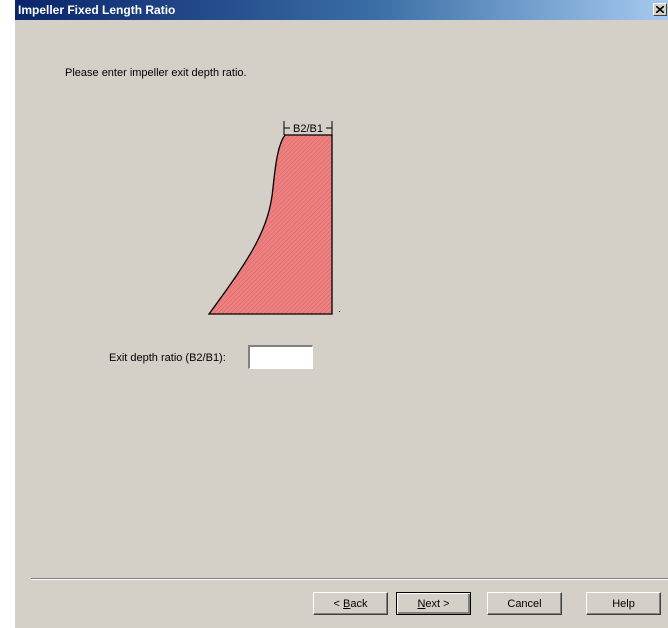 The image size is (668, 628). What do you see at coordinates (308, 129) in the screenshot?
I see `dimension-label: B2/B1` at bounding box center [308, 129].